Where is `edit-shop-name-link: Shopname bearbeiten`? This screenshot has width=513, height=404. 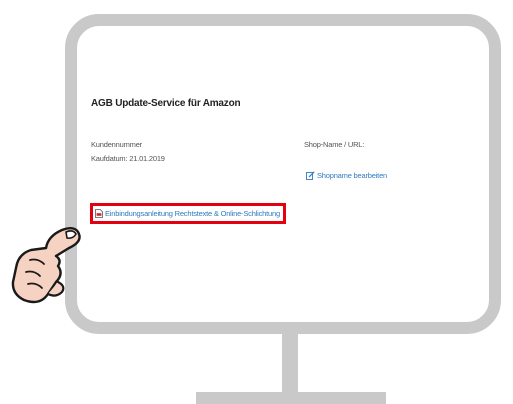
edit-shop-name-link: Shopname bearbeiten is located at coordinates (346, 175).